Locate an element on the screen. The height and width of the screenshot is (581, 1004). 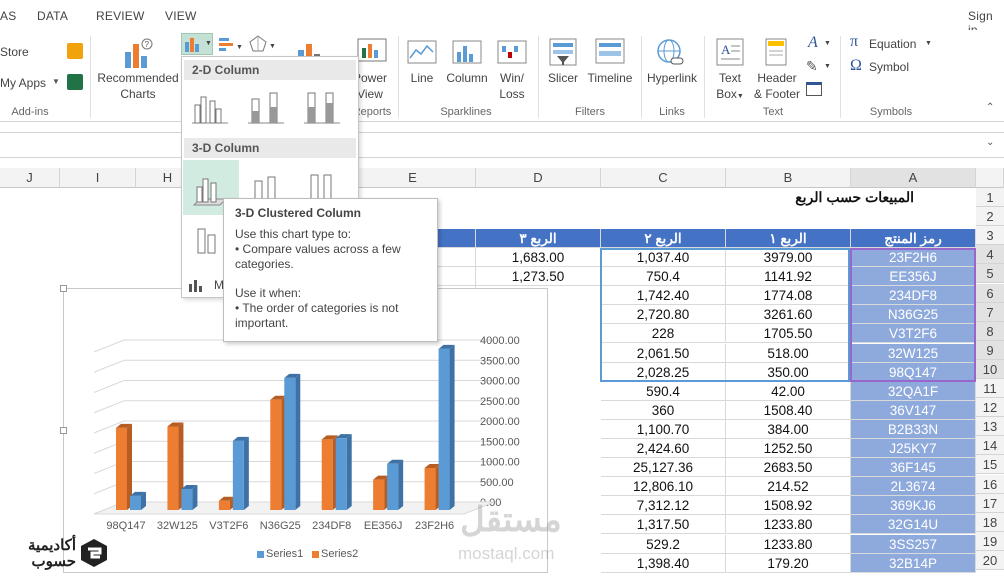
row-header: 15 is located at coordinates (990, 465).